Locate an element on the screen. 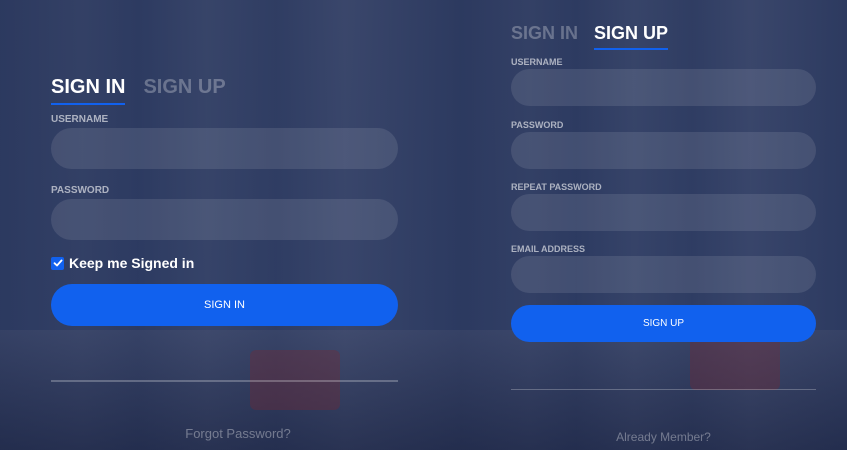 This screenshot has height=450, width=847. keep-signed-in-label: Keep me Signed in is located at coordinates (131, 263).